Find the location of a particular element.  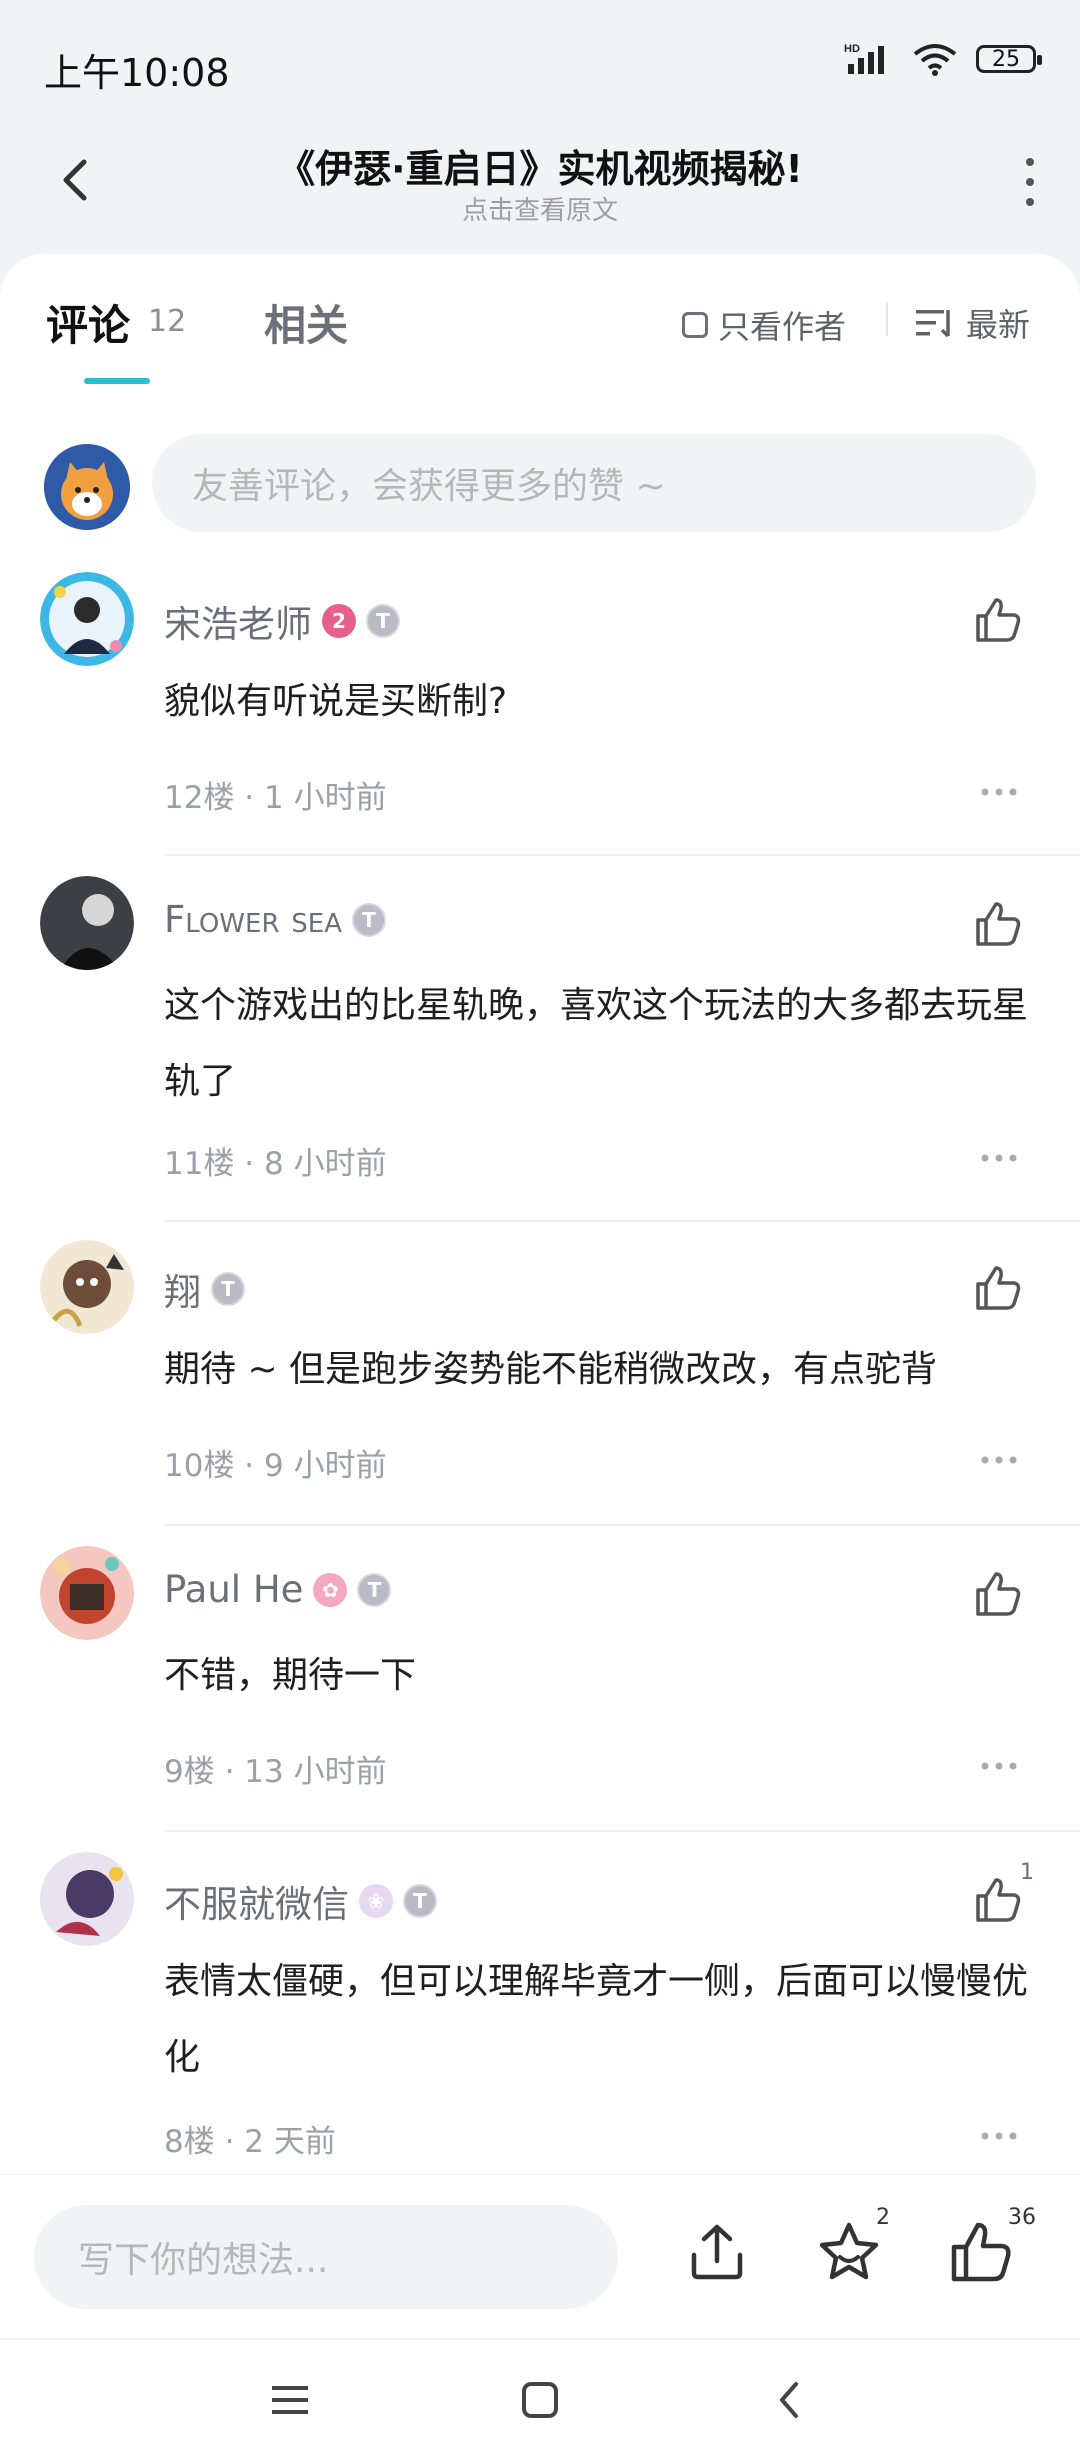

sort-label: 最新 is located at coordinates (998, 325).